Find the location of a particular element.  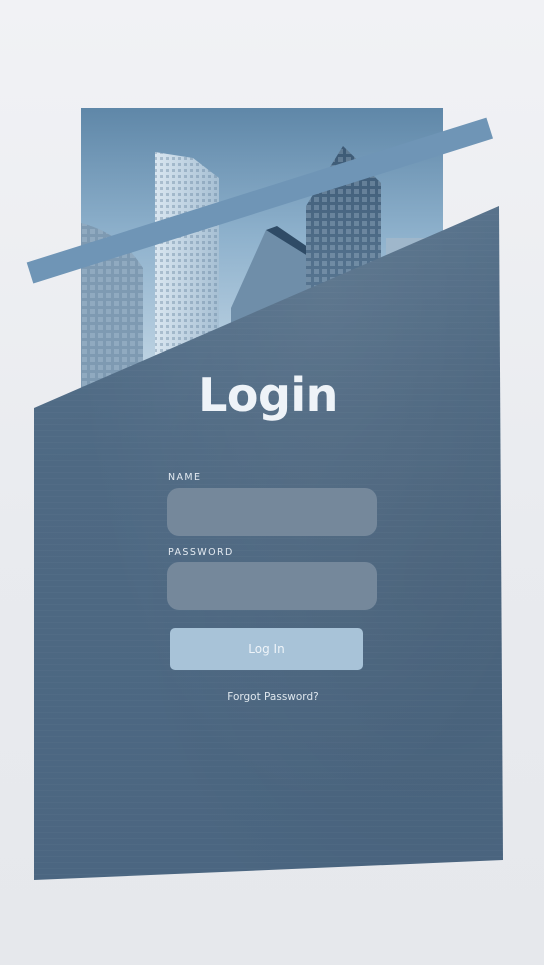

forgot-password-link: Forgot Password? is located at coordinates (272, 697).